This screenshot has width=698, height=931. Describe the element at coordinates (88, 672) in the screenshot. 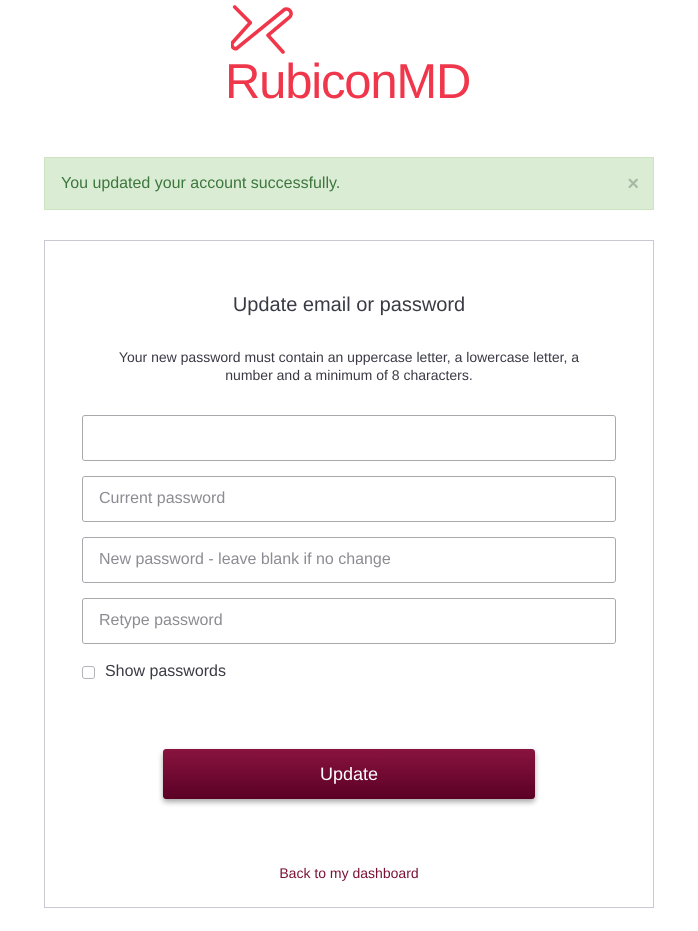

I see `show-passwords-checkbox` at that location.